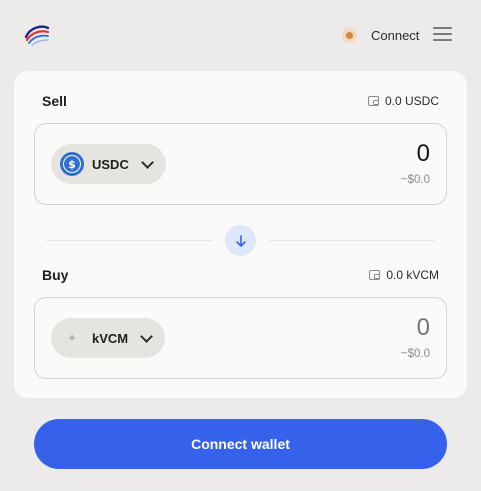  I want to click on brand-logo-icon, so click(37, 35).